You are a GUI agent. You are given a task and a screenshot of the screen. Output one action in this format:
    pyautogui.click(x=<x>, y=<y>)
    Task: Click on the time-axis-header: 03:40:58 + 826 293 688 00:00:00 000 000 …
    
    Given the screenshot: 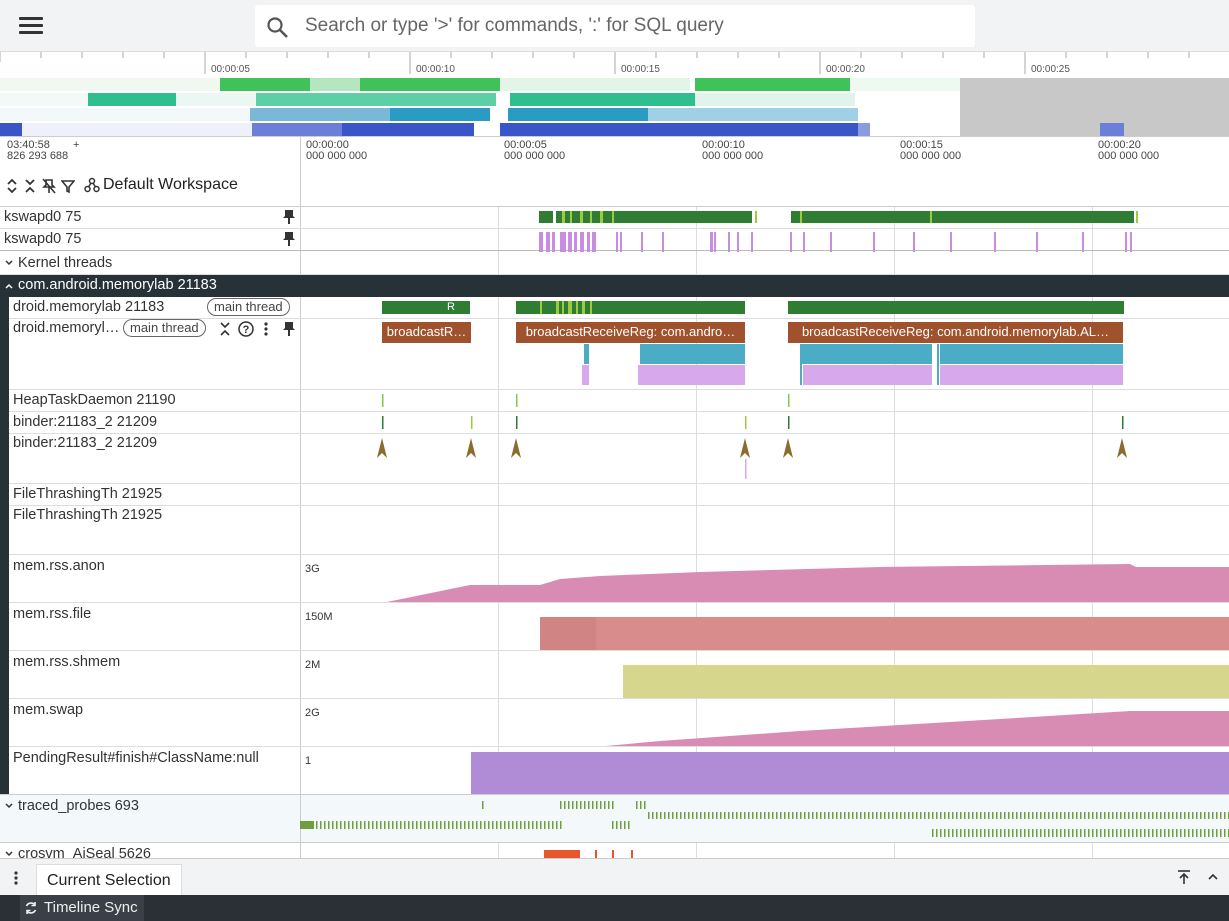 What is the action you would take?
    pyautogui.click(x=614, y=172)
    